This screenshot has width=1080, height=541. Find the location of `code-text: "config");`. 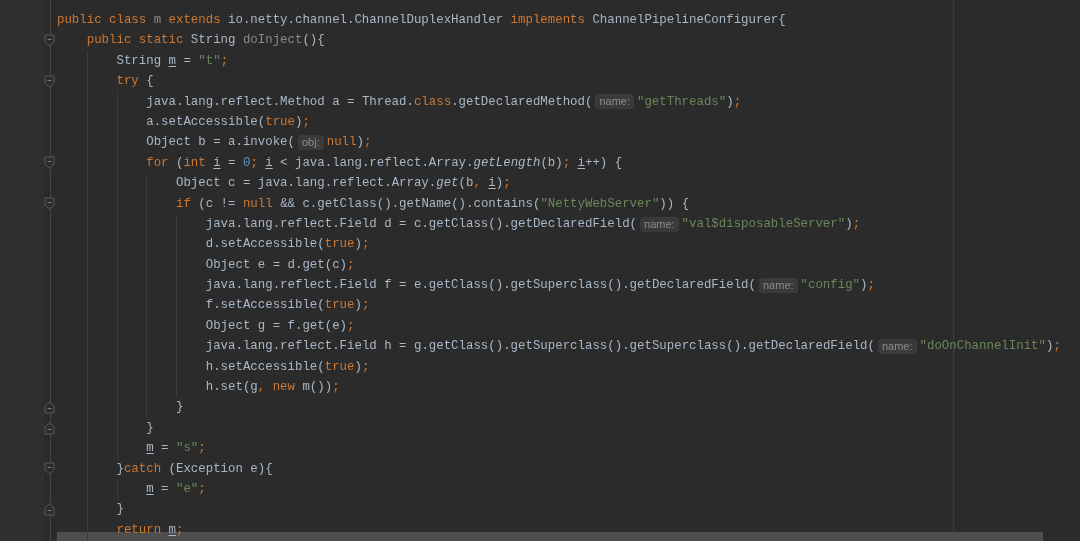

code-text: "config"); is located at coordinates (837, 286).